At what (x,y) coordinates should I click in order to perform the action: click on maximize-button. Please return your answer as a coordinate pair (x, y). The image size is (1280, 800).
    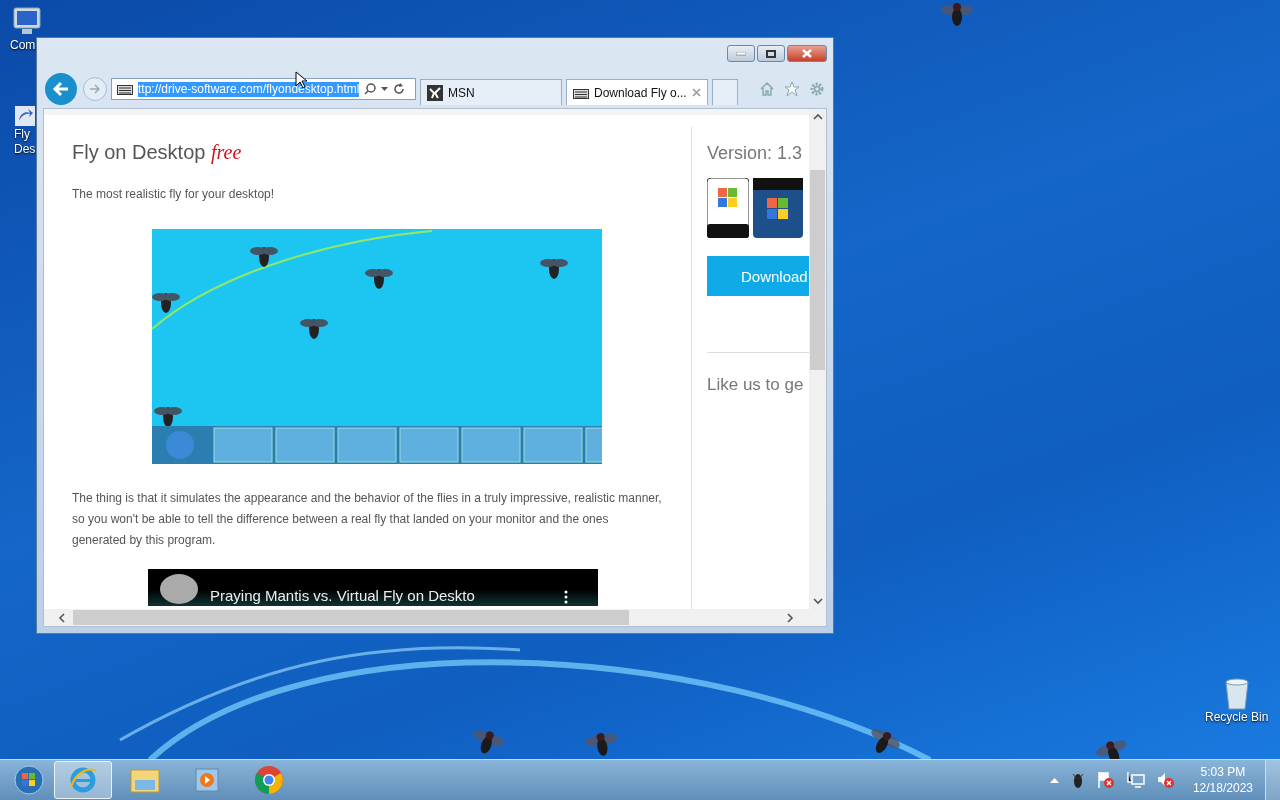
    Looking at the image, I should click on (771, 53).